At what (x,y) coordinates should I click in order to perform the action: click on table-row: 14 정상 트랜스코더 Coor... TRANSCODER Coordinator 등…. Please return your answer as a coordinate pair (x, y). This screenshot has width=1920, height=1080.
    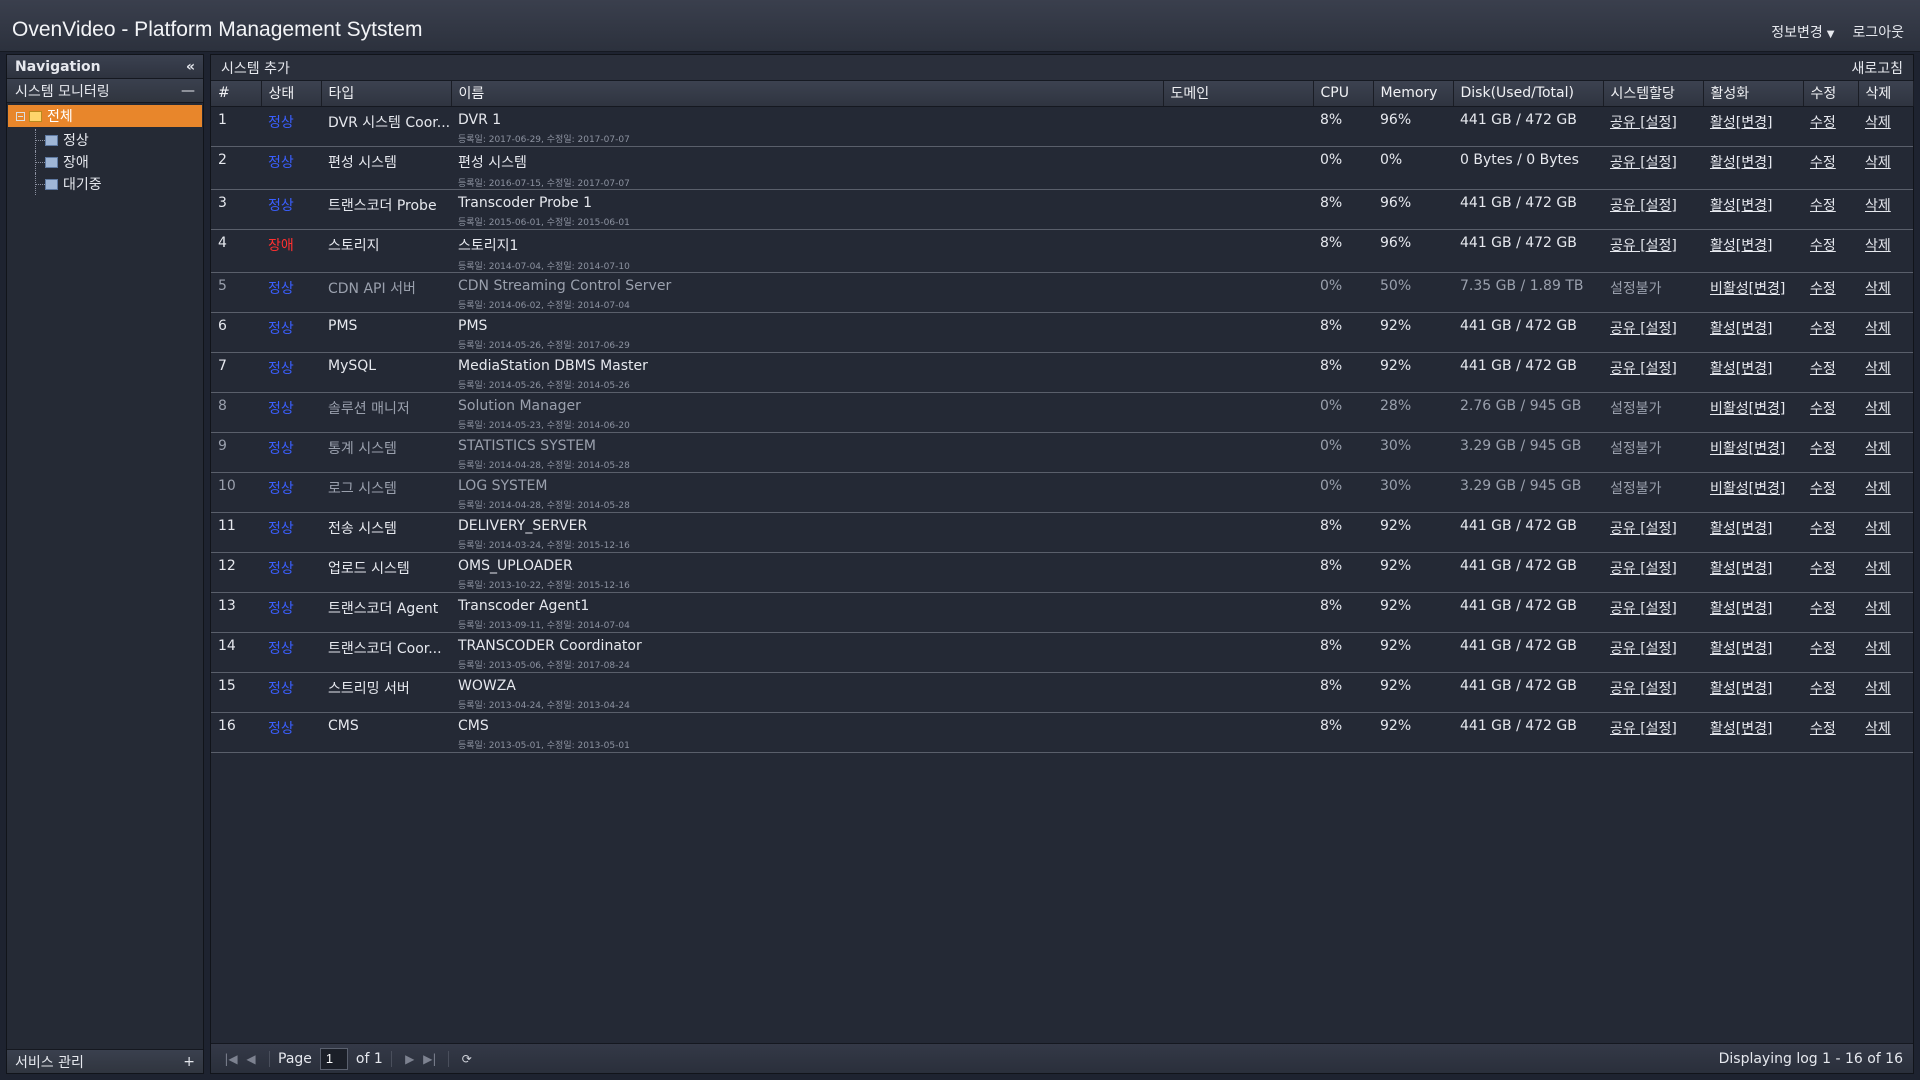
    Looking at the image, I should click on (1062, 652).